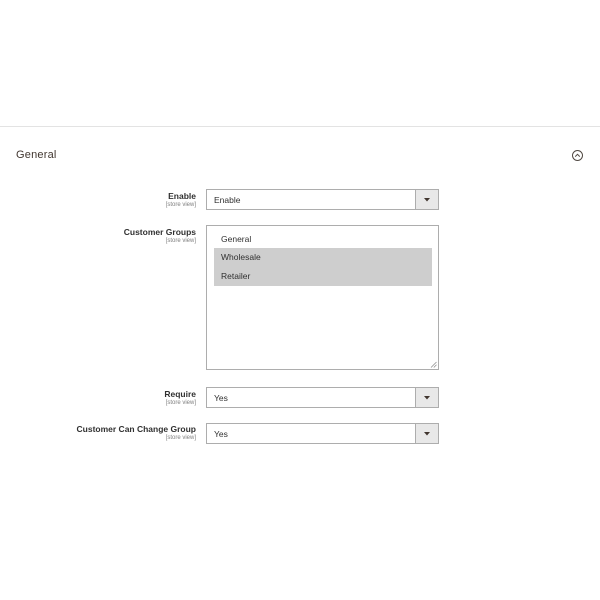  What do you see at coordinates (180, 205) in the screenshot?
I see `enable-scope: [store view]` at bounding box center [180, 205].